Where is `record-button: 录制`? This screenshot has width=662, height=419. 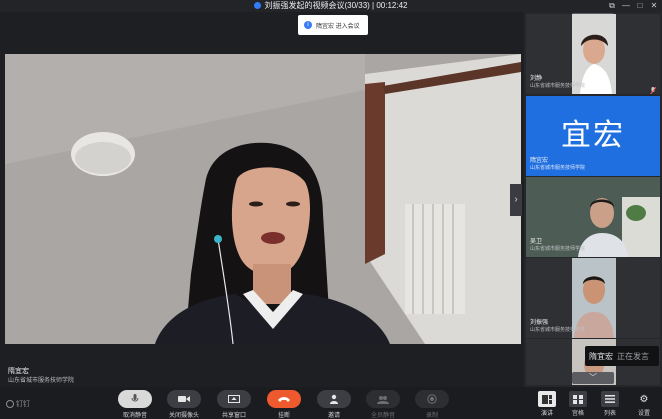 record-button: 录制 is located at coordinates (432, 404).